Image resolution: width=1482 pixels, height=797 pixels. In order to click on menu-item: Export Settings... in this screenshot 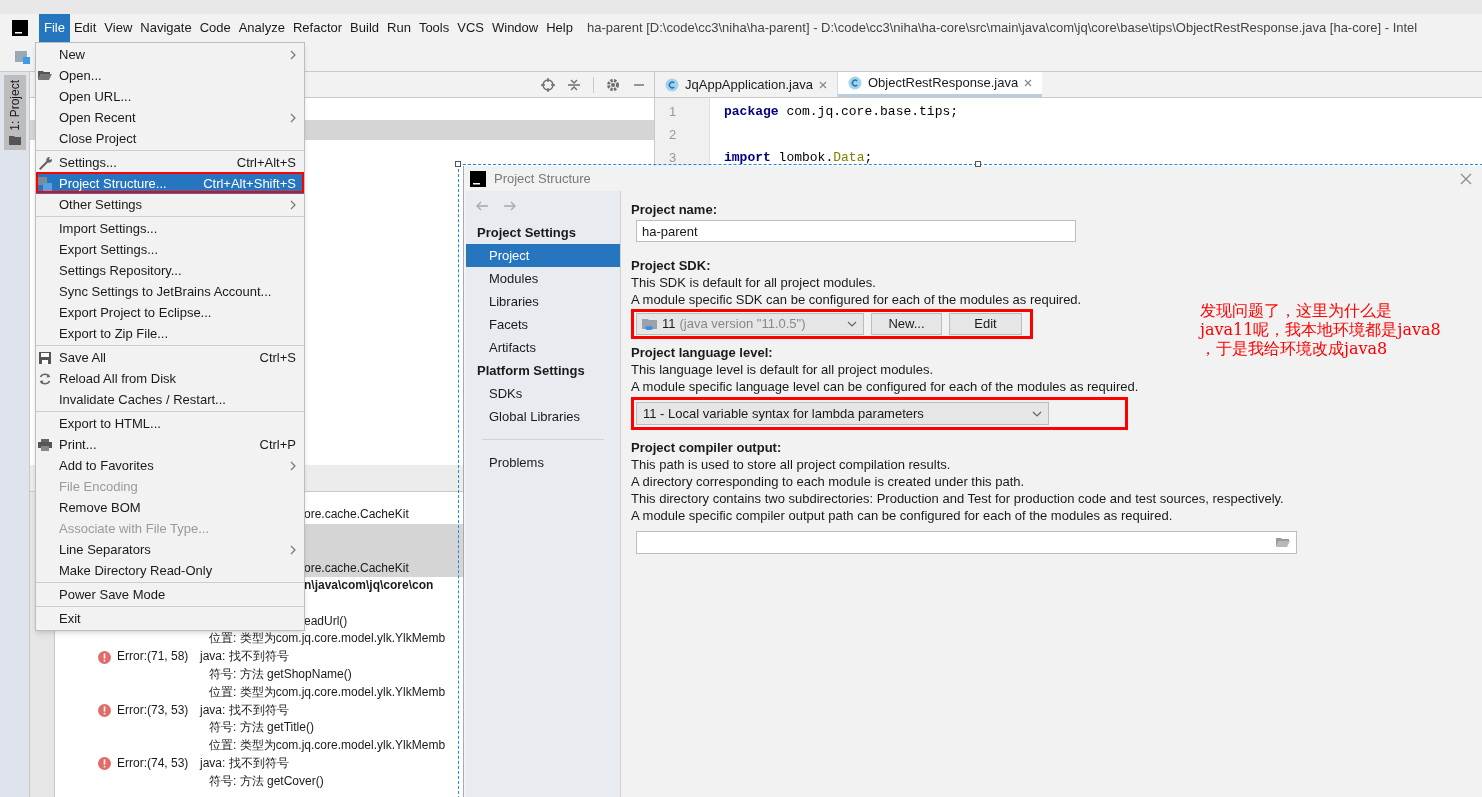, I will do `click(170, 249)`.